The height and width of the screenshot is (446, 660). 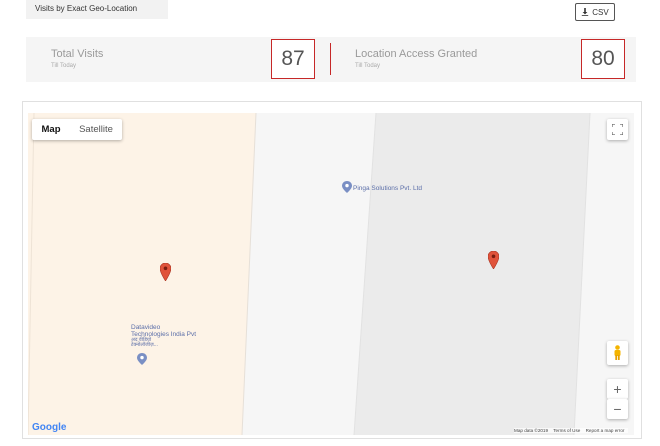 What do you see at coordinates (605, 430) in the screenshot?
I see `report-map-error-link: Report a map error` at bounding box center [605, 430].